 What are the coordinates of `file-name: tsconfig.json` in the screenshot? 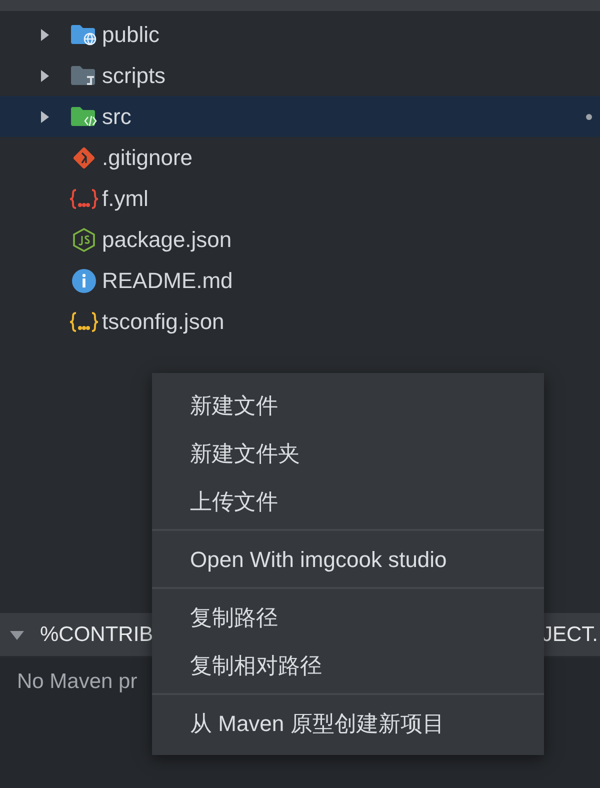 It's located at (163, 322).